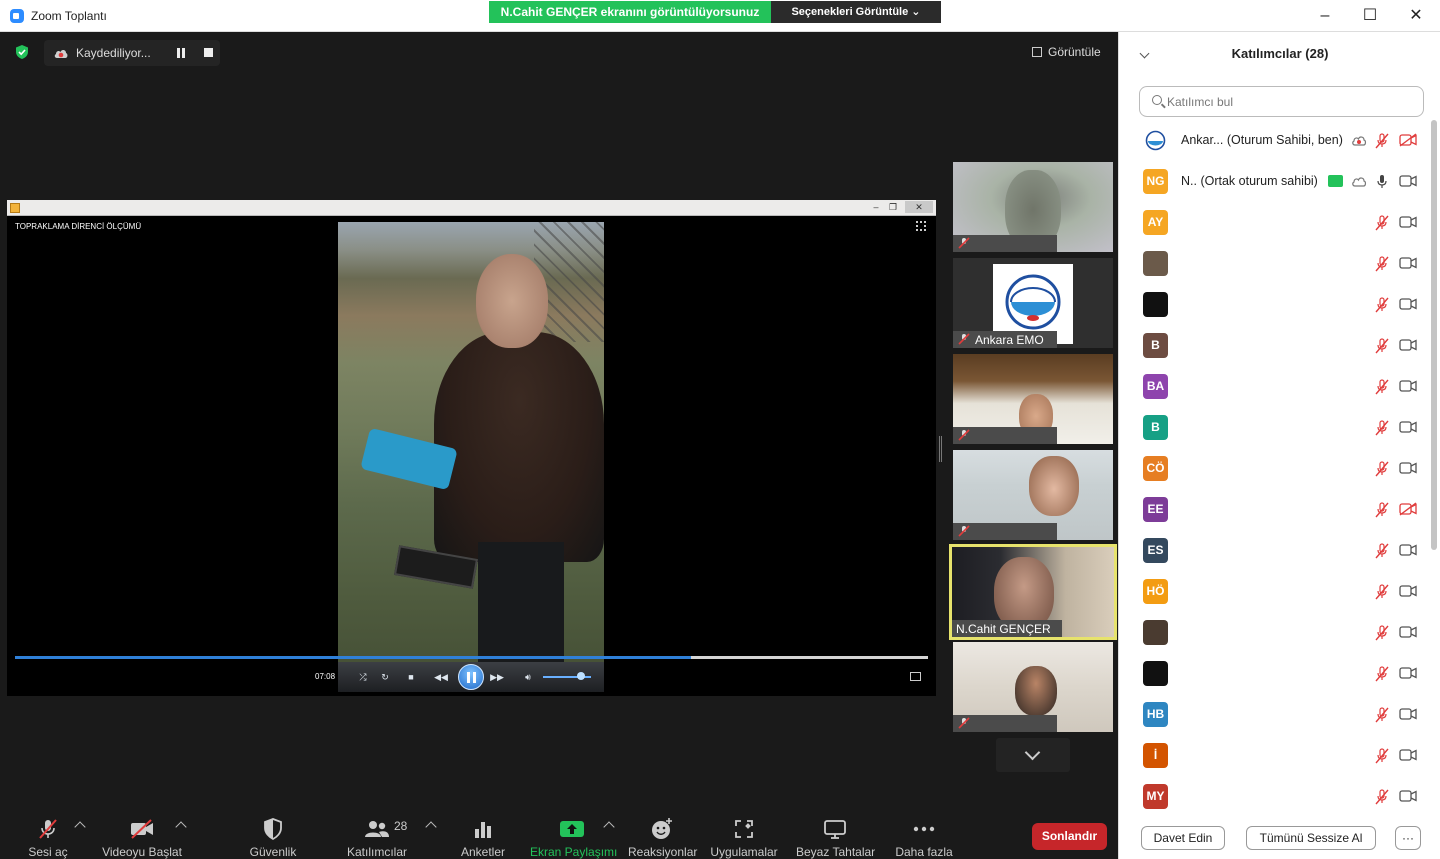  I want to click on participant-row: Ankar... (Oturum Sahibi, ben), so click(1274, 140).